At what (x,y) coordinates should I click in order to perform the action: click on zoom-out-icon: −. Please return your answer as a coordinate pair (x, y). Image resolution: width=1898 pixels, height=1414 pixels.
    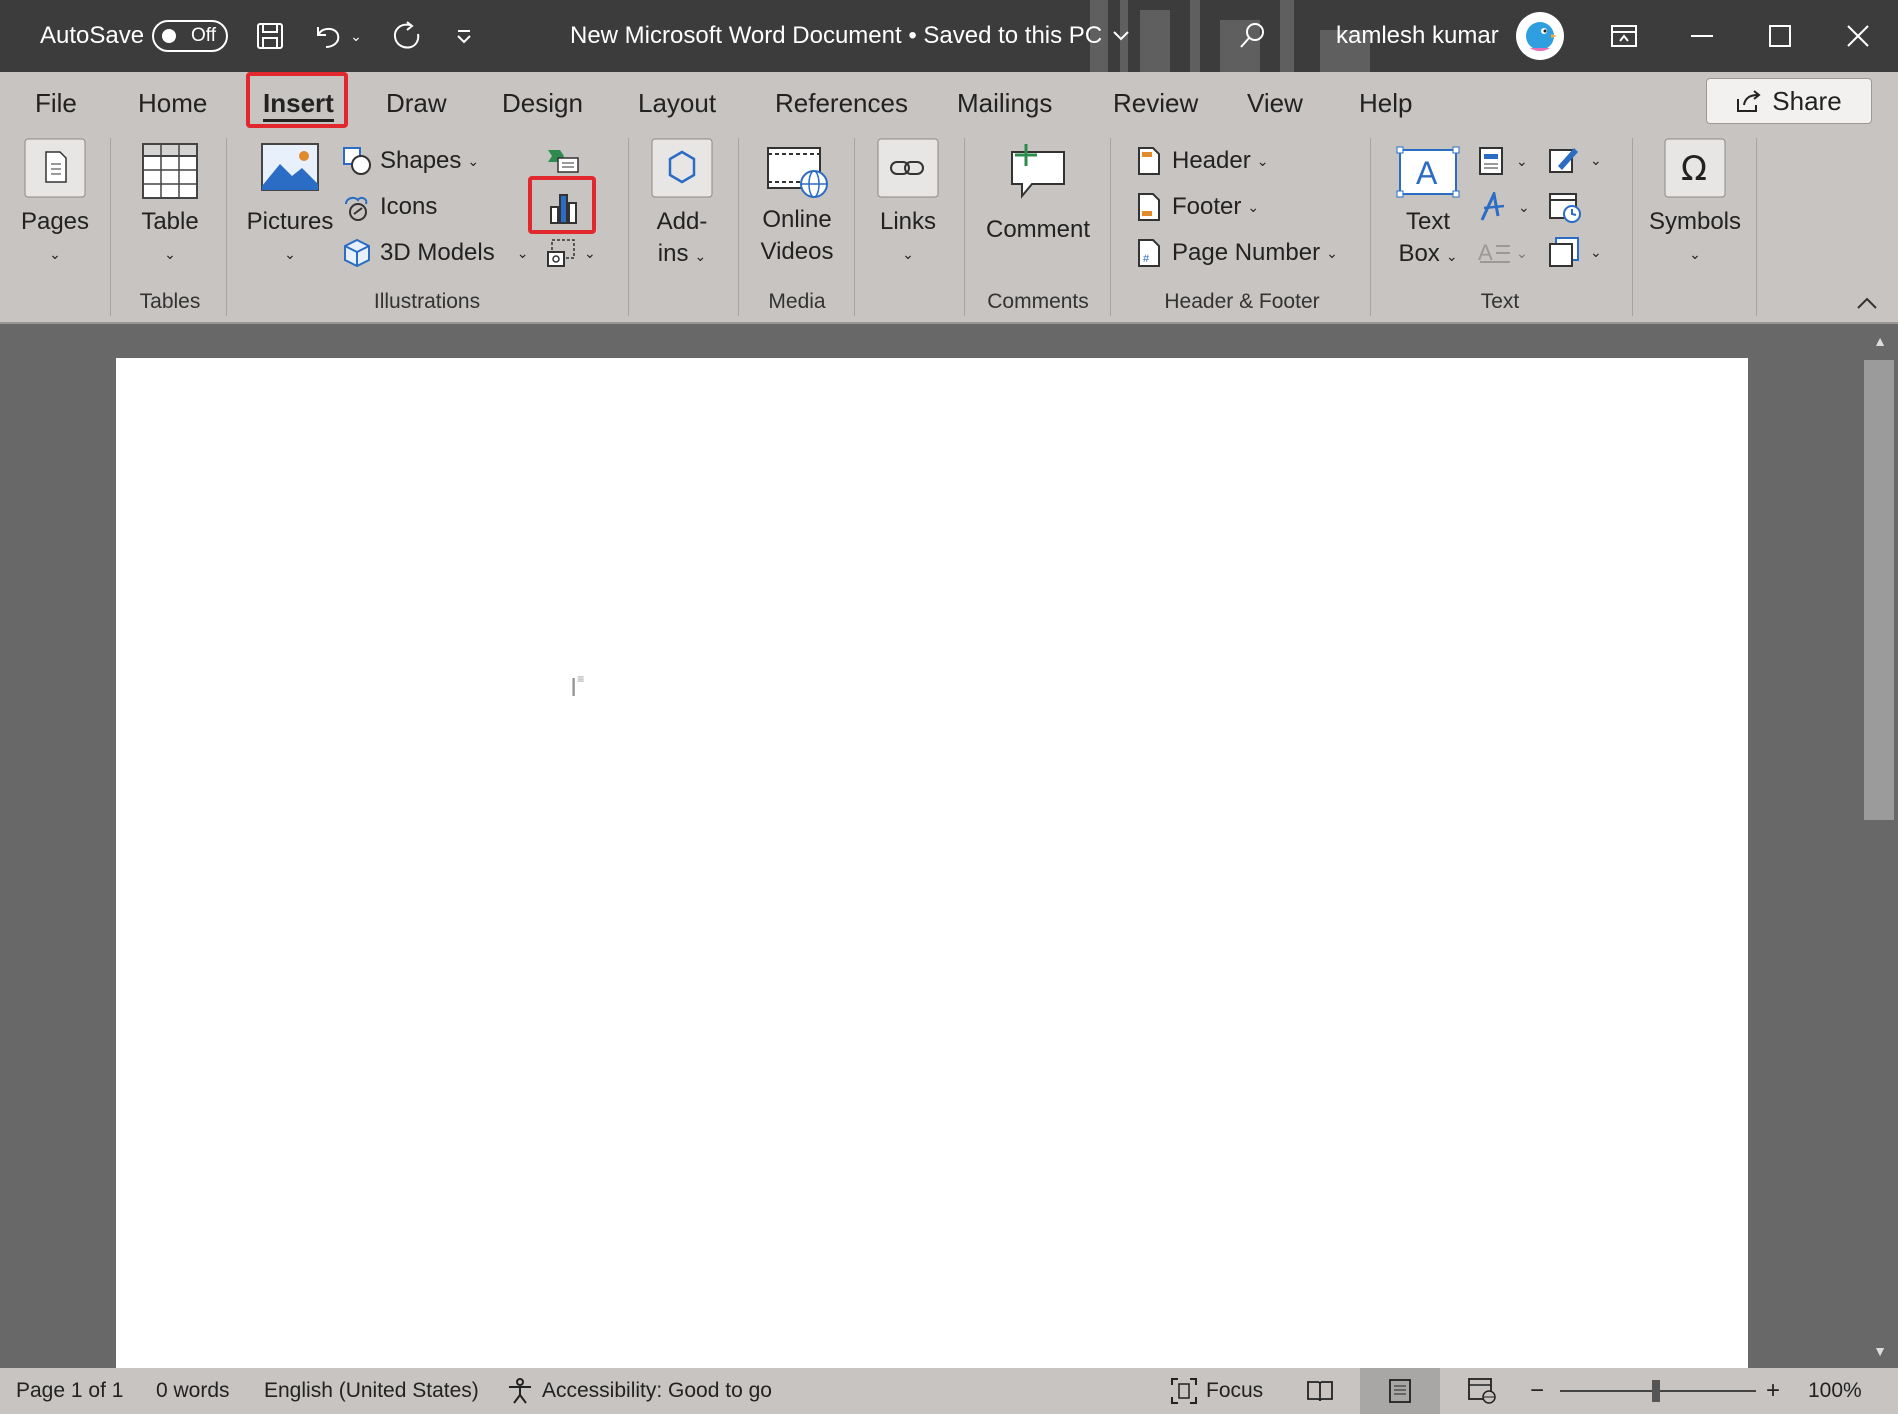
    Looking at the image, I should click on (1537, 1391).